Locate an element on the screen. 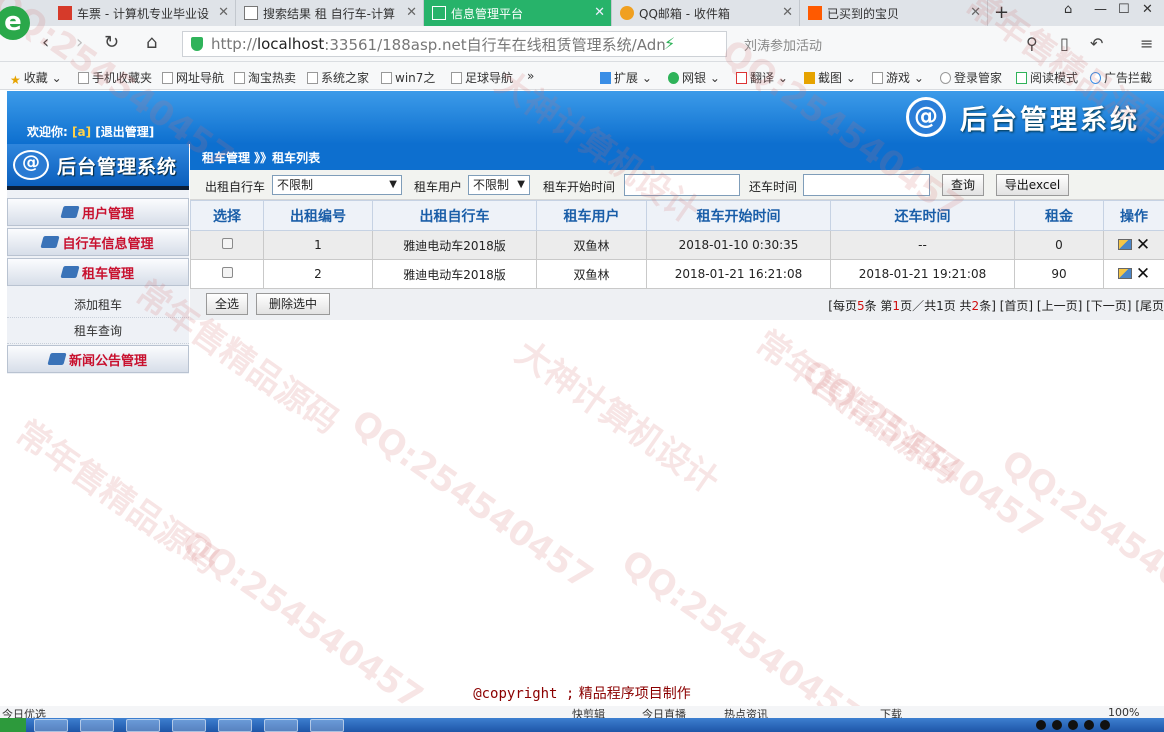 The image size is (1164, 732). bookmark-xitong: 系统之家 is located at coordinates (338, 77).